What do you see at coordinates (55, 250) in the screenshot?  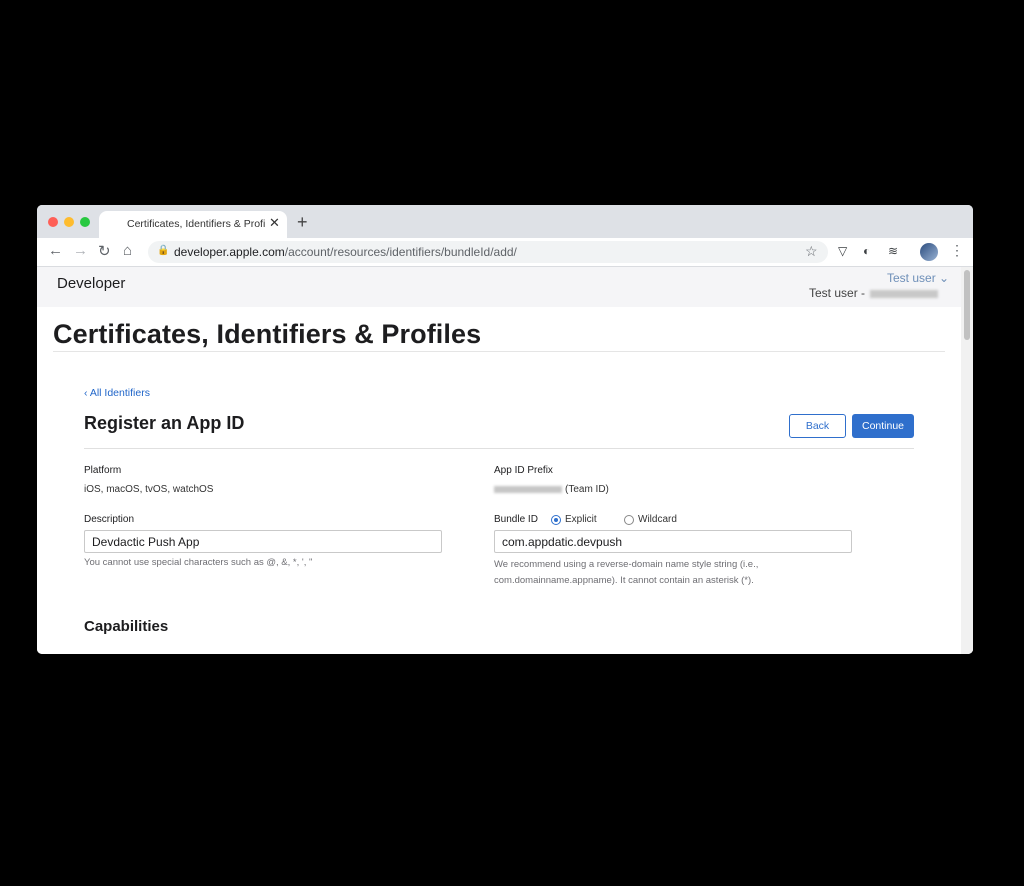 I see `back-arrow-icon: ←` at bounding box center [55, 250].